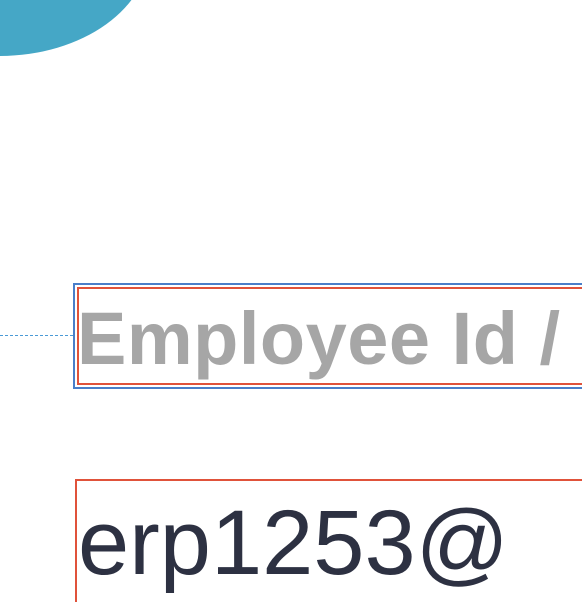 Image resolution: width=582 pixels, height=602 pixels. Describe the element at coordinates (75, 28) in the screenshot. I see `decorative-corner-shape` at that location.